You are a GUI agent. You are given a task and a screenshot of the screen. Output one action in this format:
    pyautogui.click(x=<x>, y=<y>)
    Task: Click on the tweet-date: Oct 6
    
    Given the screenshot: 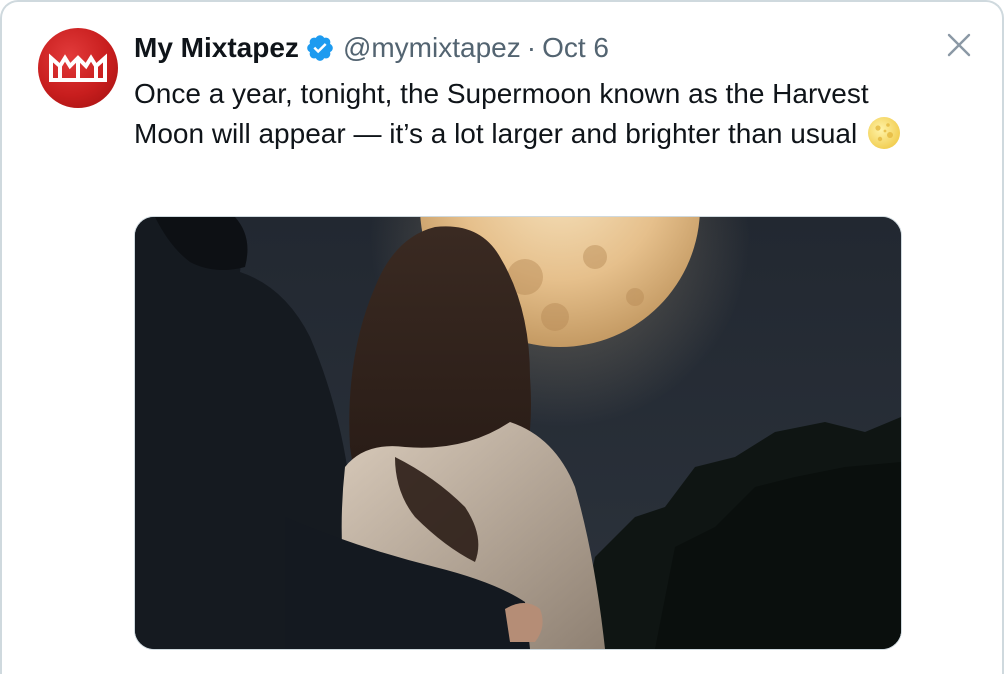 What is the action you would take?
    pyautogui.click(x=575, y=48)
    